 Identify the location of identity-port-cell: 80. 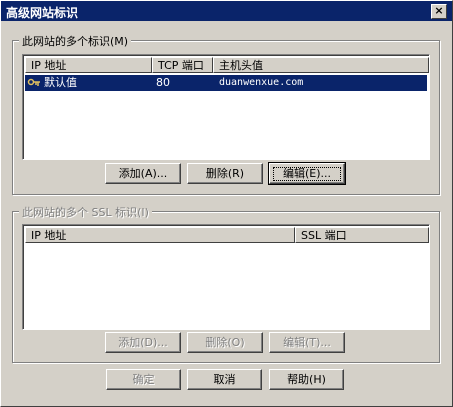
(163, 82).